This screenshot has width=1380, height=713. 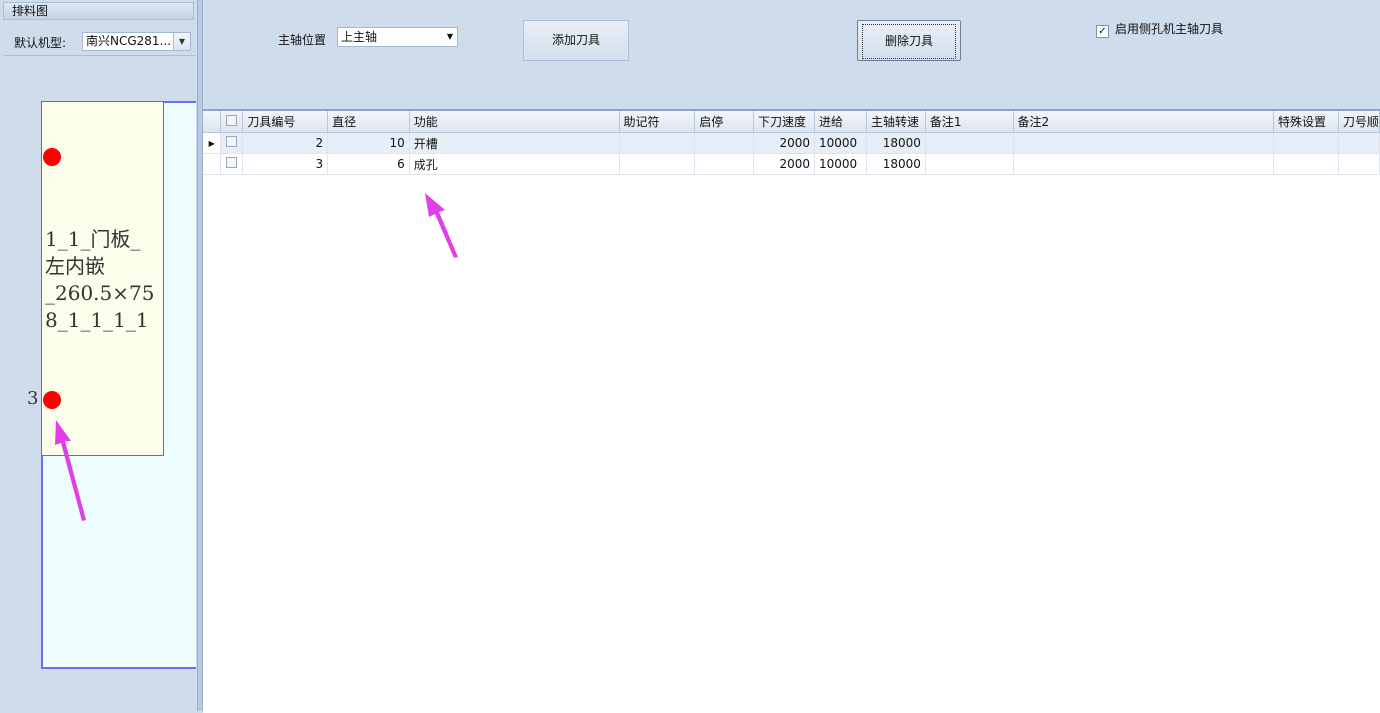 I want to click on cell-diameter: 10, so click(x=368, y=143).